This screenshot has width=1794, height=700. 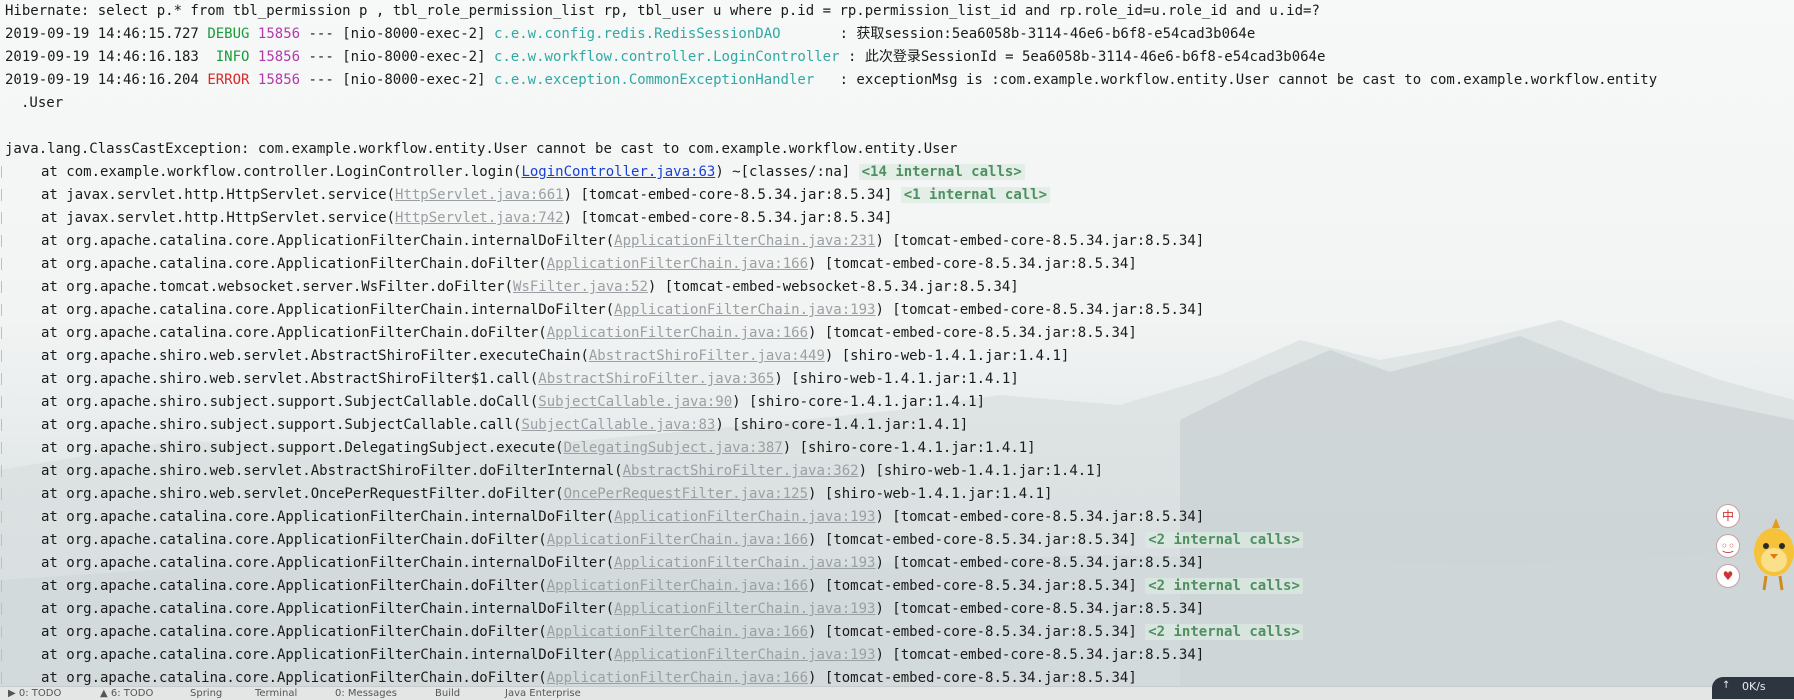 I want to click on source-link: HttpServlet.java:742, so click(x=479, y=218).